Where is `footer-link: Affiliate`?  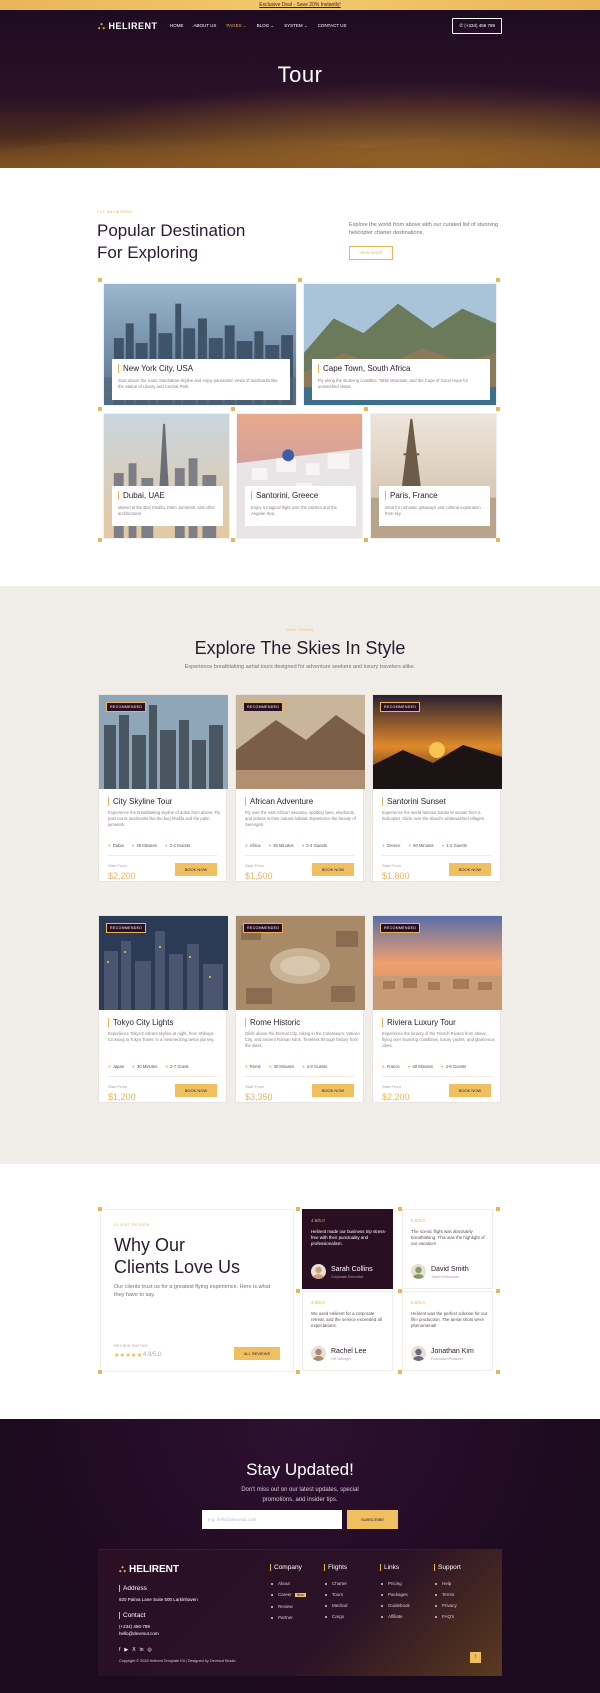
footer-link: Affiliate is located at coordinates (395, 1616).